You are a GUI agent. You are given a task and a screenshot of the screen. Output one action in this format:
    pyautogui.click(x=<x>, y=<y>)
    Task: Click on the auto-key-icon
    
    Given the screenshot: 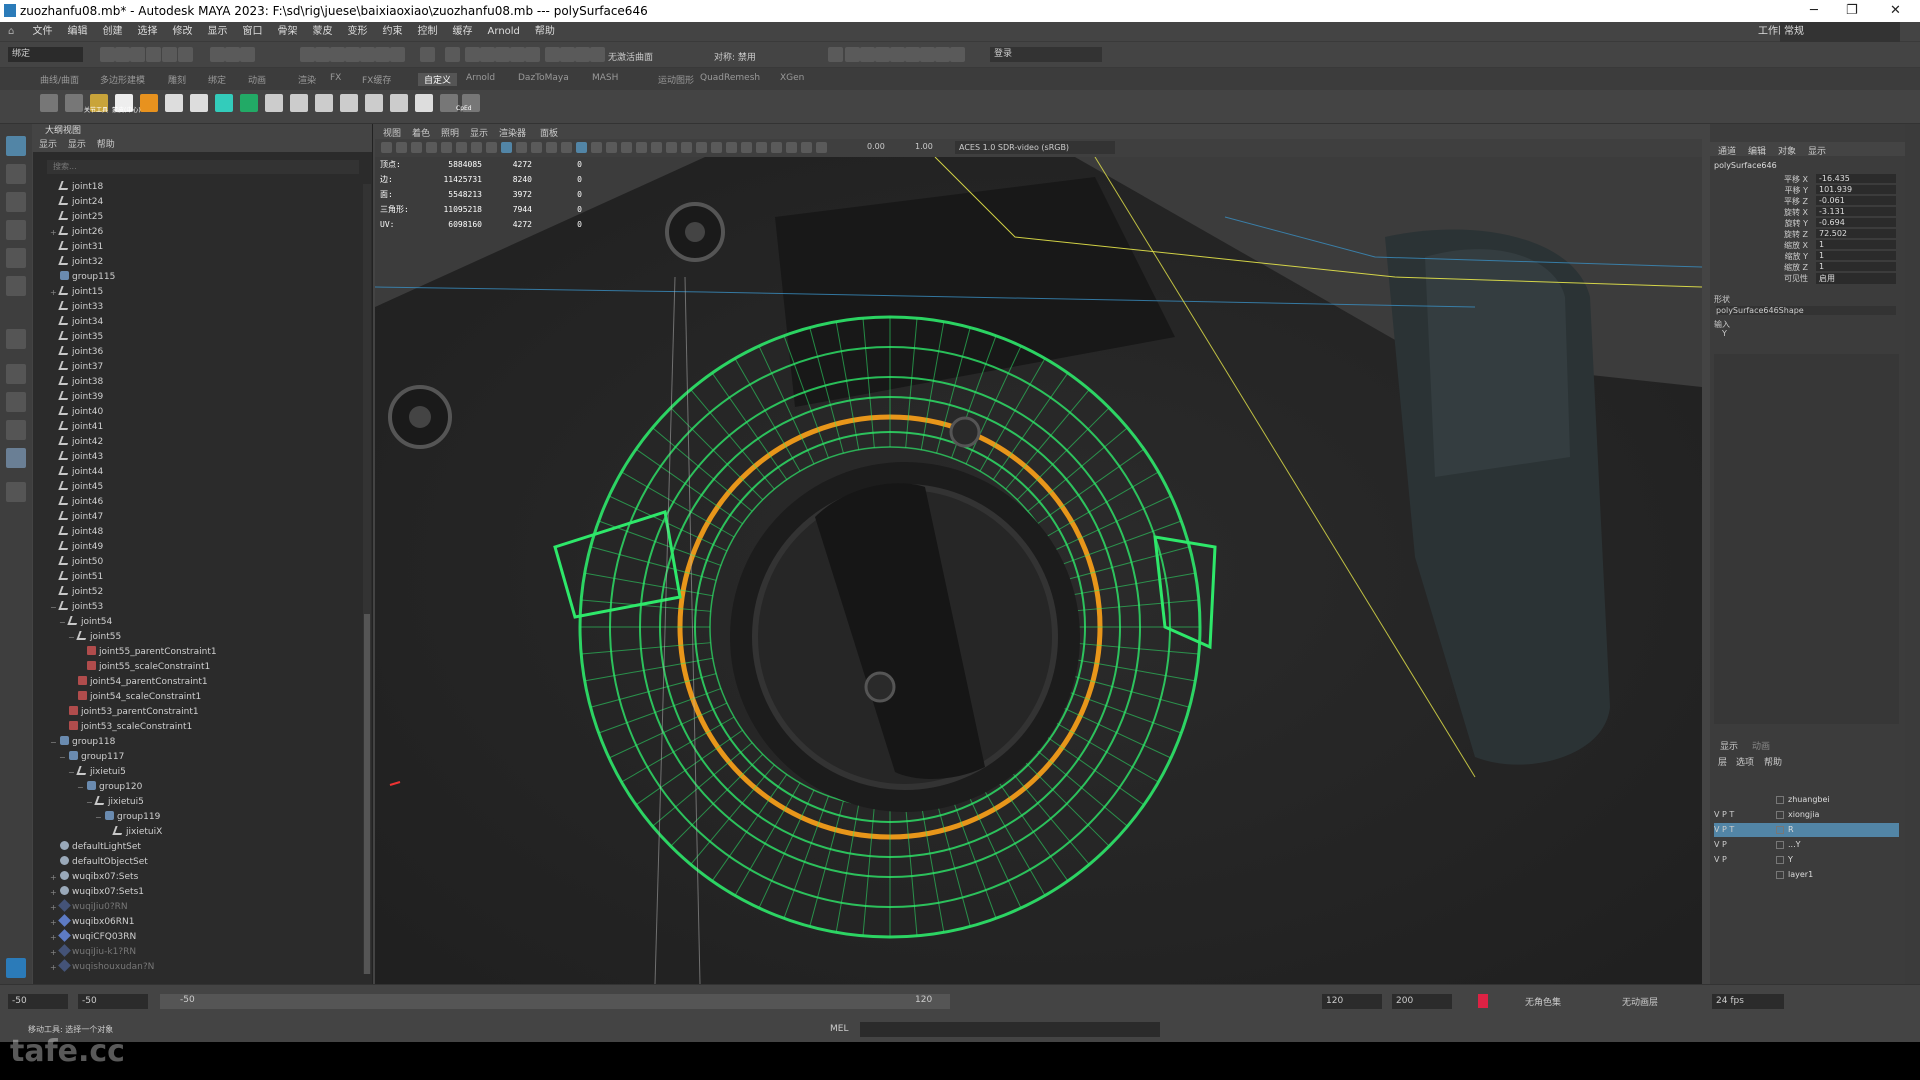 What is the action you would take?
    pyautogui.click(x=1483, y=1001)
    